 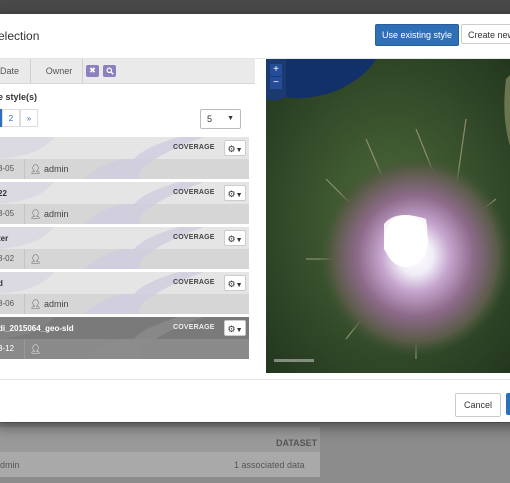 I want to click on style-card: ter COVERAGE ⚙▼ 3-02 👤︎, so click(x=124, y=248).